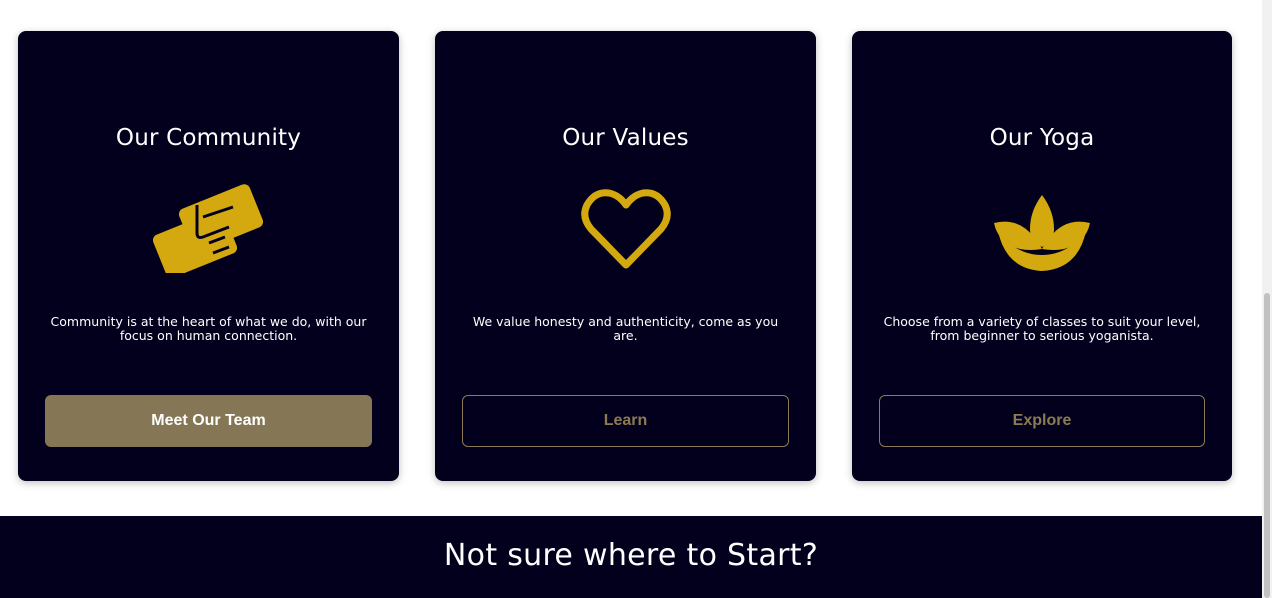  Describe the element at coordinates (625, 138) in the screenshot. I see `values-card-title: Our Values` at that location.